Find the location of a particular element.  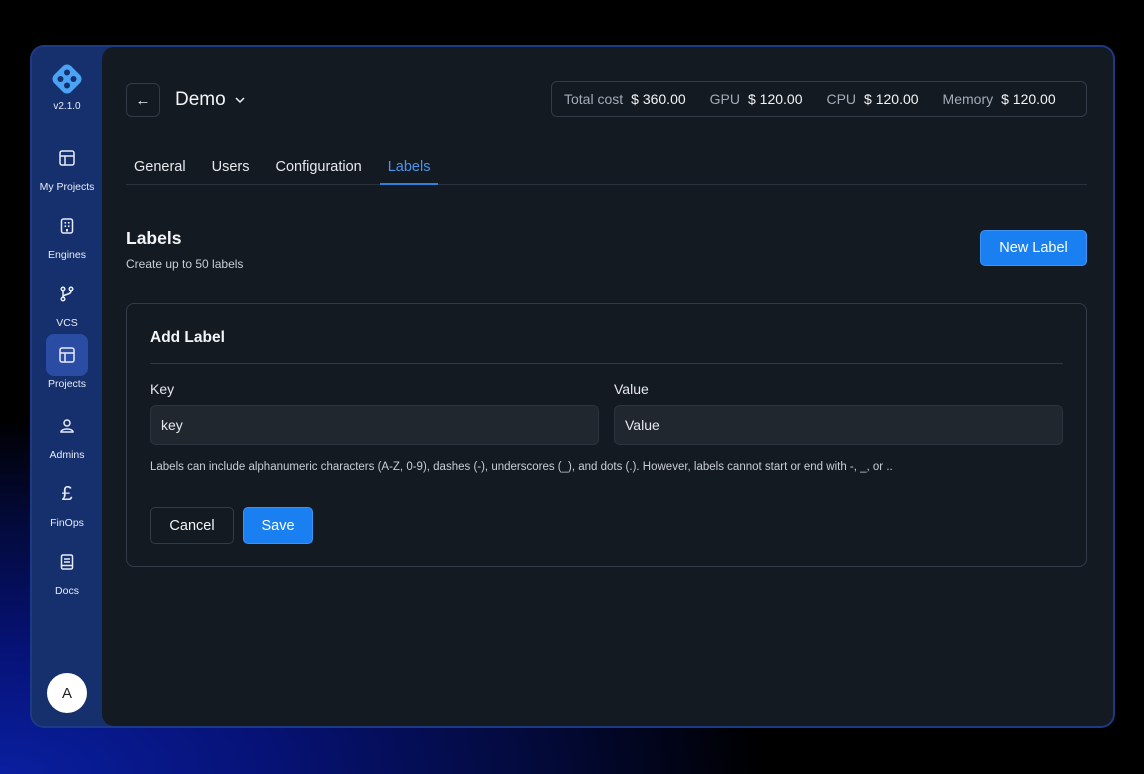

cost-label: Total cost is located at coordinates (594, 99).